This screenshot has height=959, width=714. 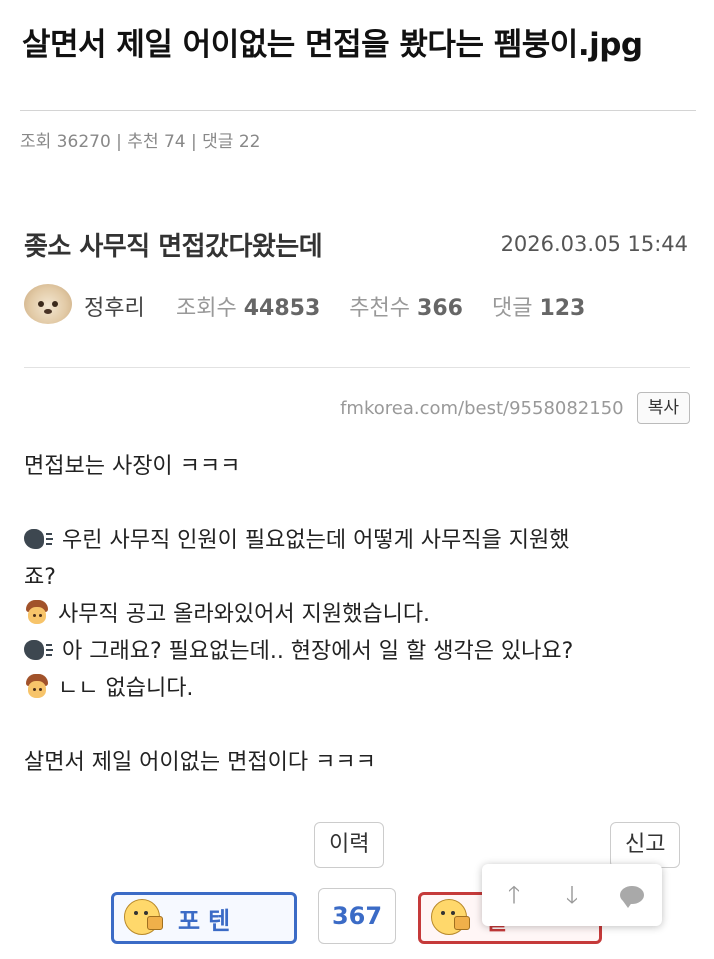 I want to click on vote-up-label: 포텐, so click(x=208, y=921).